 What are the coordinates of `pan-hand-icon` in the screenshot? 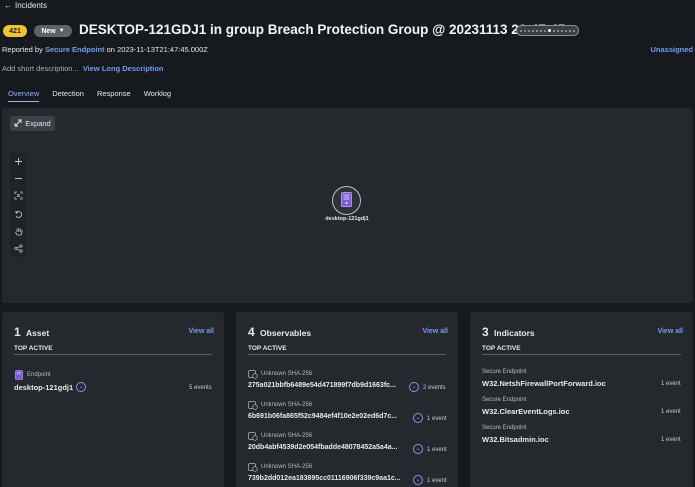 It's located at (18, 231).